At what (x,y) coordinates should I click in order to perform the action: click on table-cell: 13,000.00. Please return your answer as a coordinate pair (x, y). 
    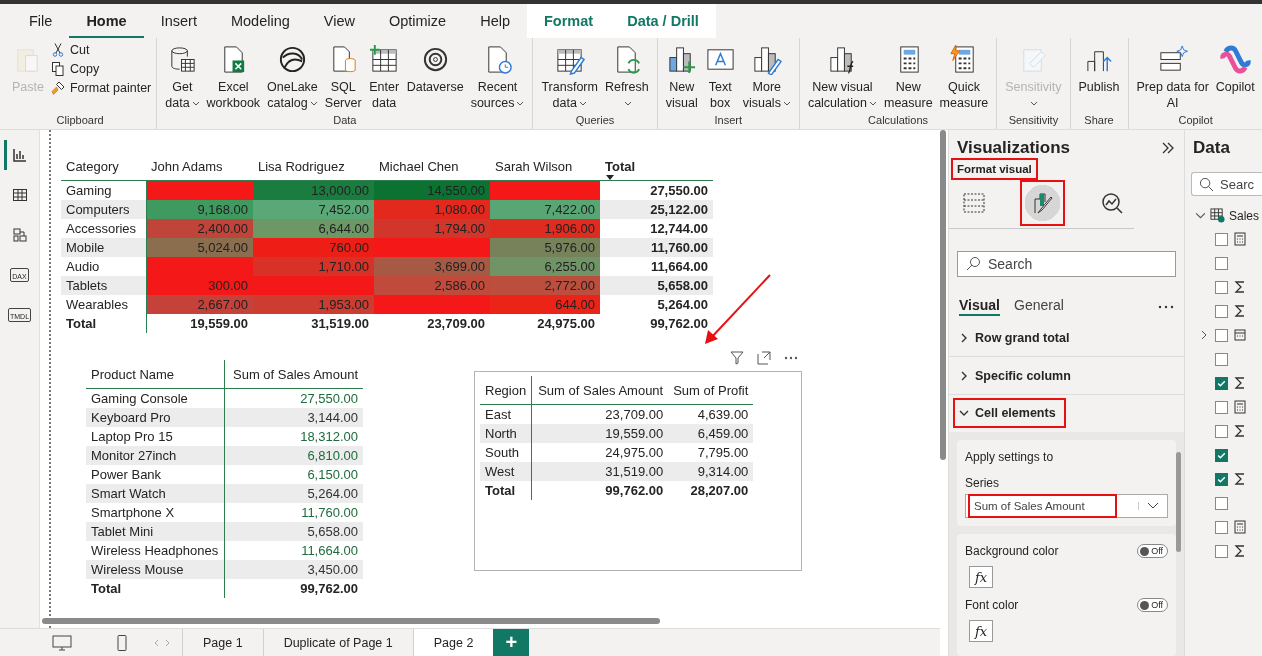
    Looking at the image, I should click on (313, 190).